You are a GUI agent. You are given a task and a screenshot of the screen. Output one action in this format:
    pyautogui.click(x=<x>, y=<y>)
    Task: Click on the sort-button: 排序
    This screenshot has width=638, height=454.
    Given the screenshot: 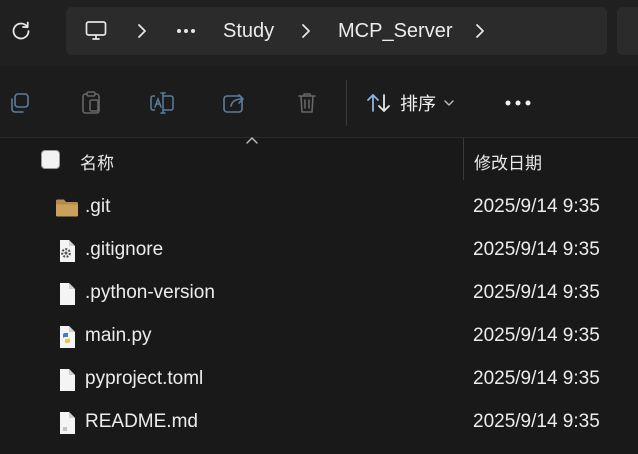 What is the action you would take?
    pyautogui.click(x=410, y=103)
    